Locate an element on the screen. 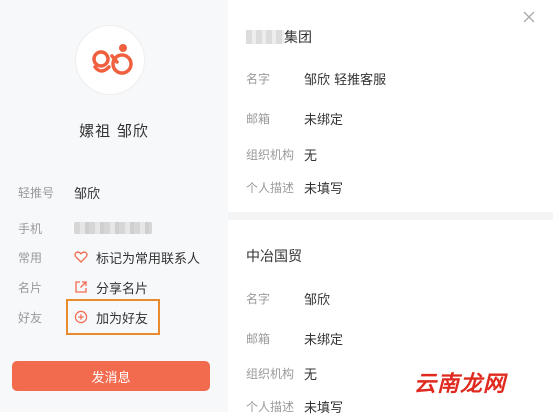 This screenshot has width=553, height=416. org-title: 集团 is located at coordinates (279, 37).